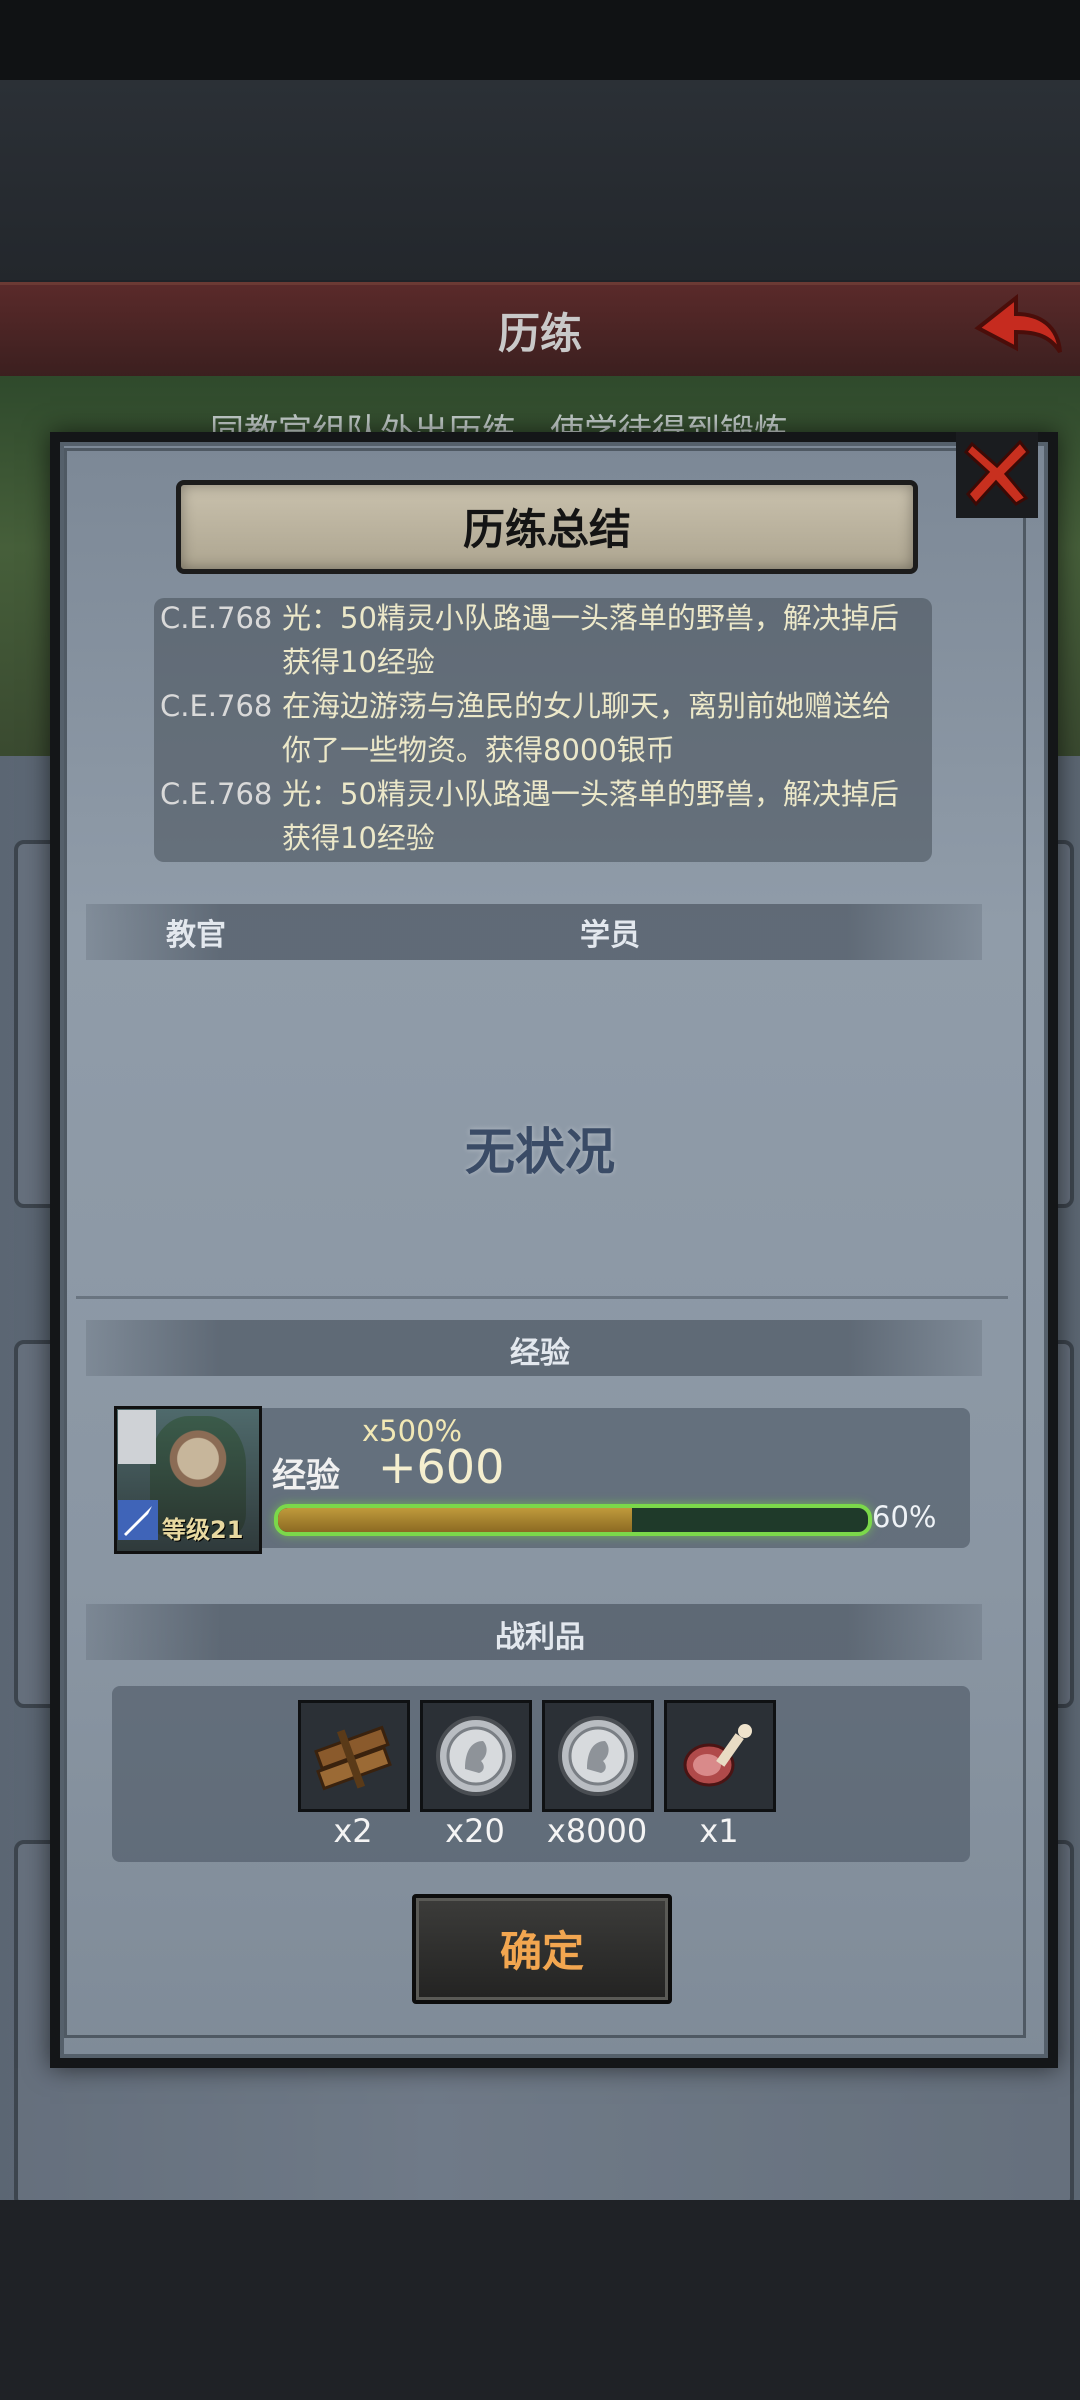 The width and height of the screenshot is (1080, 2400). Describe the element at coordinates (610, 935) in the screenshot. I see `trainee-column-label: 学员` at that location.